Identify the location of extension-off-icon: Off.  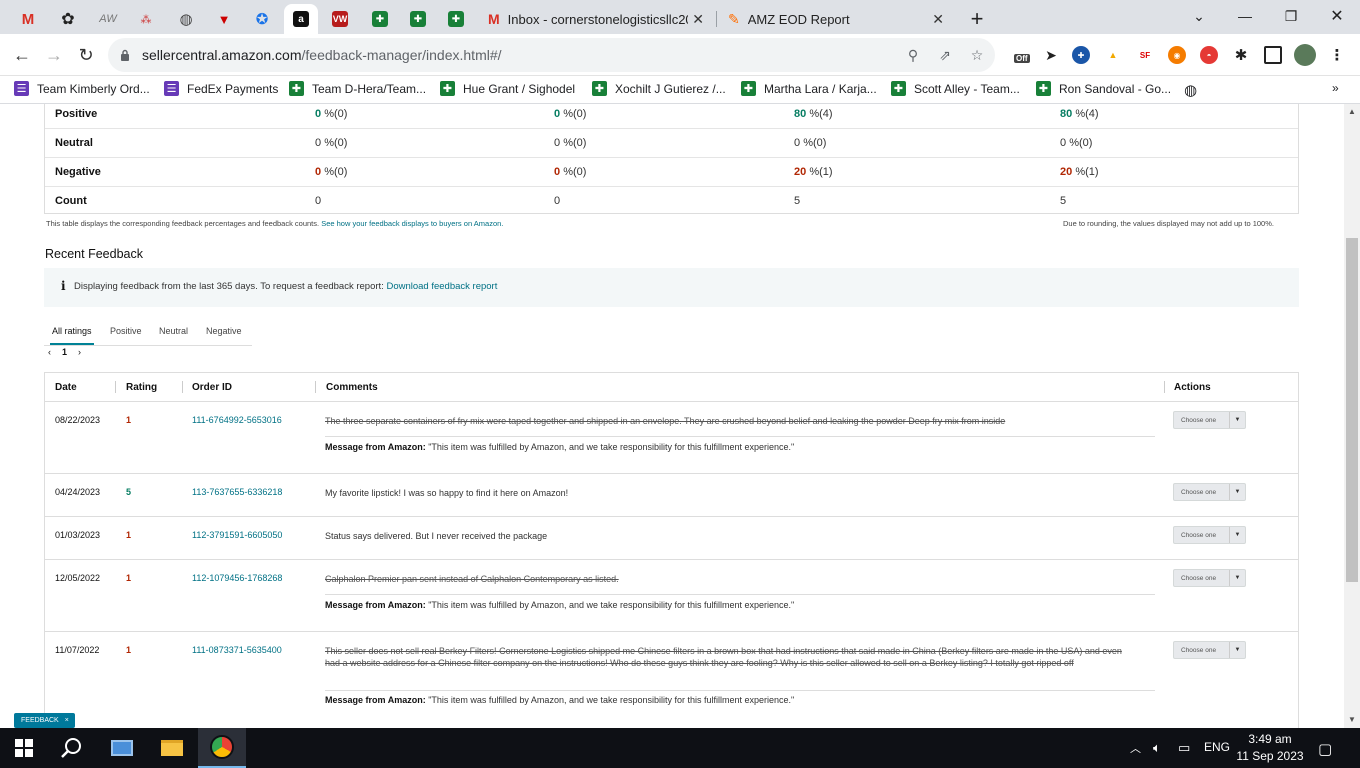
(1021, 55).